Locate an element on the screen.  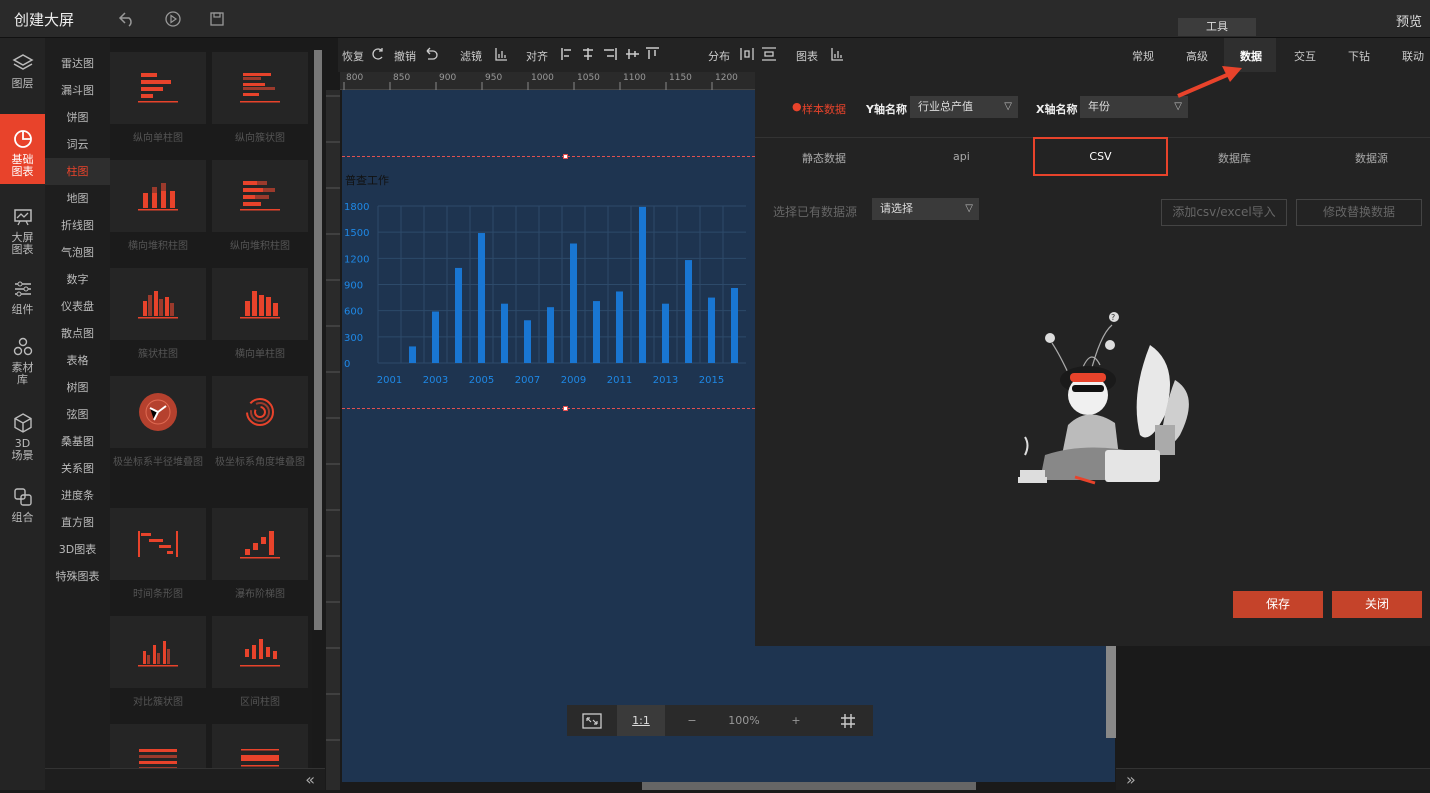
distribute-button: 分布 is located at coordinates (719, 56).